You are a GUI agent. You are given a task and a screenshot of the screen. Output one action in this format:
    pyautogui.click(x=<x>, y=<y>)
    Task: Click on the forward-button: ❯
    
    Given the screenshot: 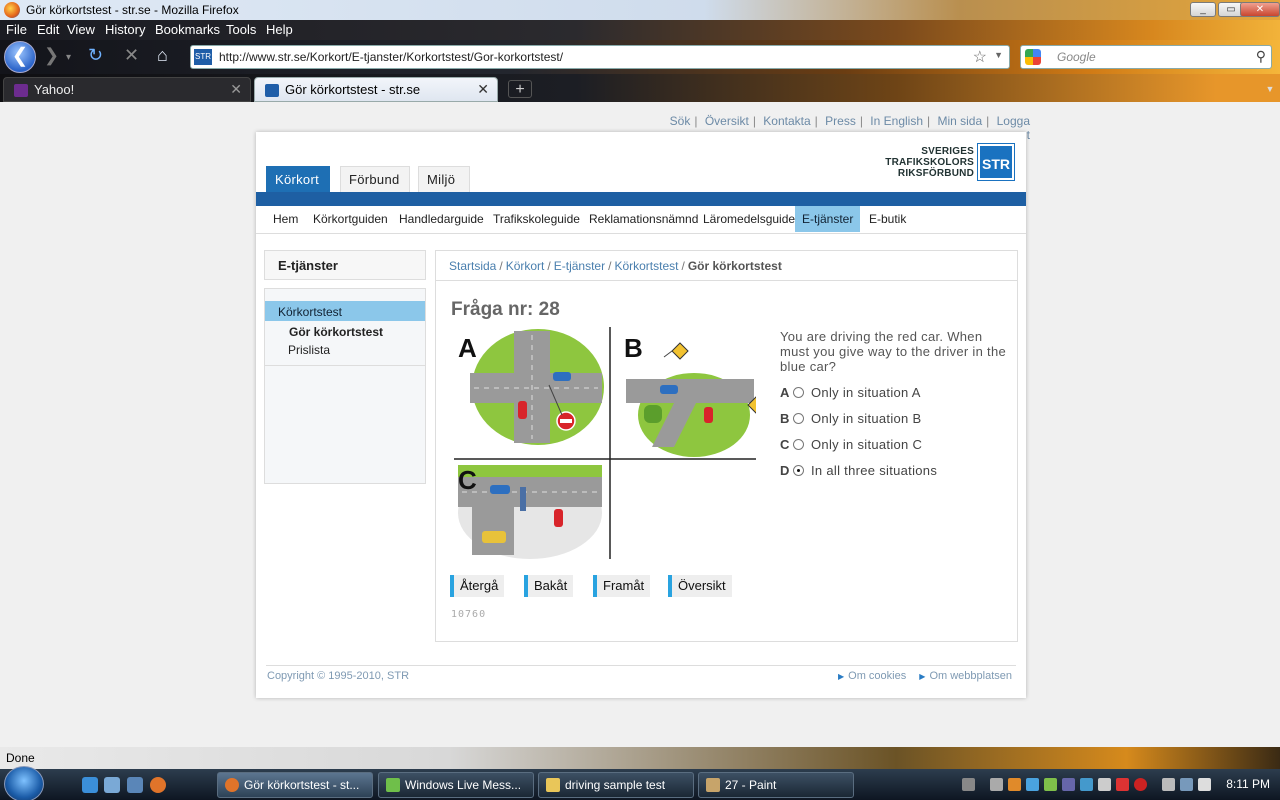 What is the action you would take?
    pyautogui.click(x=51, y=55)
    